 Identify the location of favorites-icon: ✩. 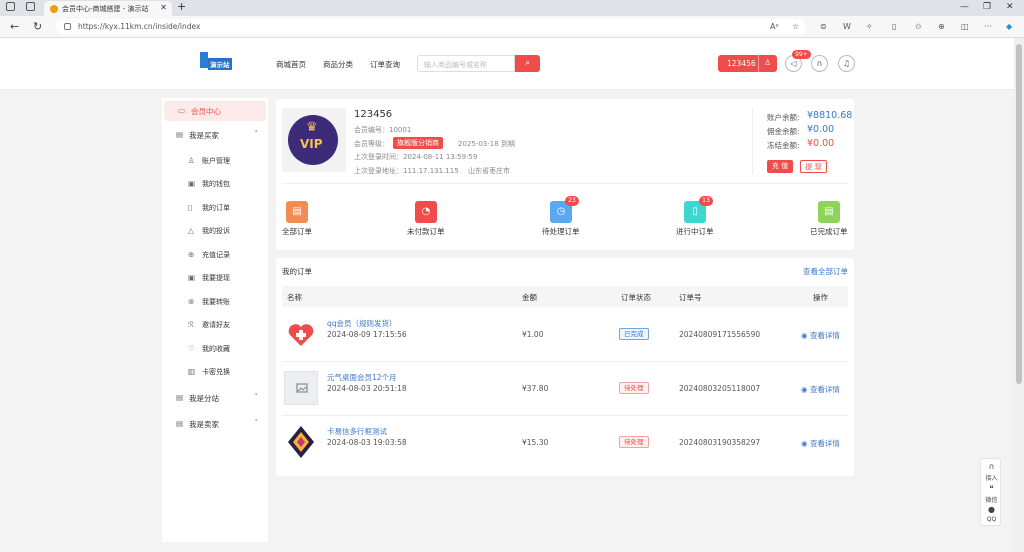
(918, 26).